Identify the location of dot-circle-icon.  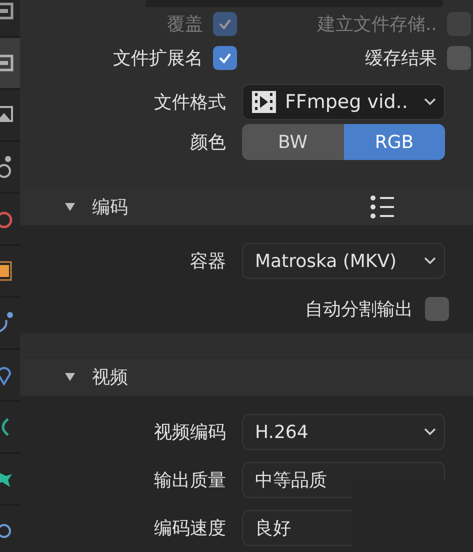
(7, 167).